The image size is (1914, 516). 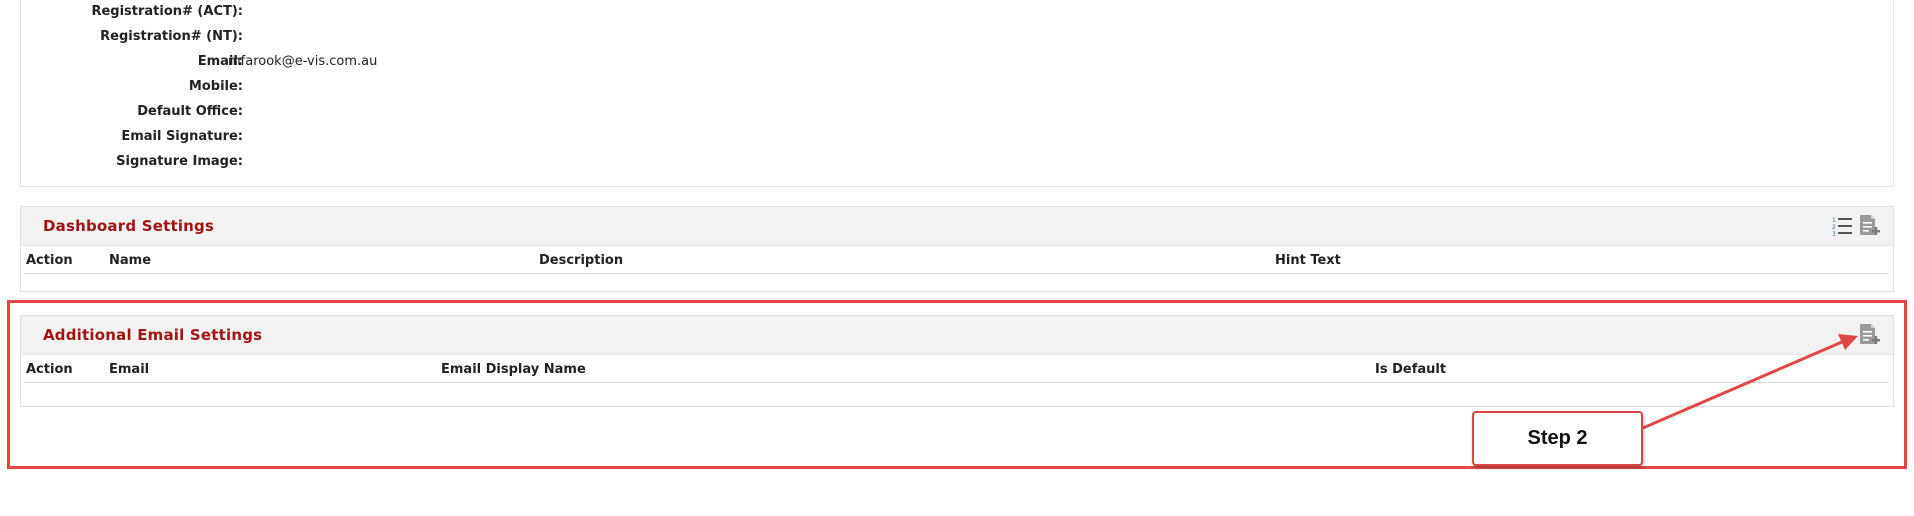 I want to click on column-header-description: Description, so click(x=581, y=260).